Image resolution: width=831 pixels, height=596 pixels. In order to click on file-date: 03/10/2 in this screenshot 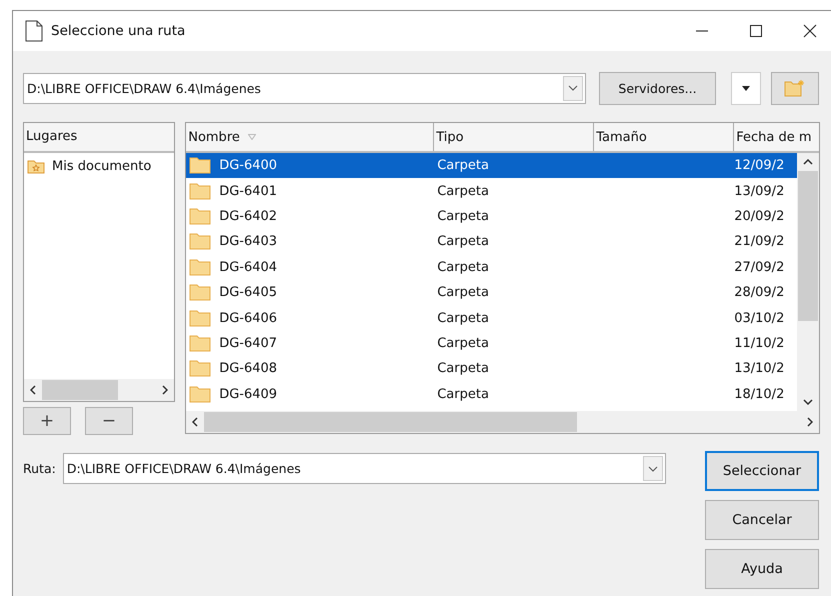, I will do `click(759, 318)`.